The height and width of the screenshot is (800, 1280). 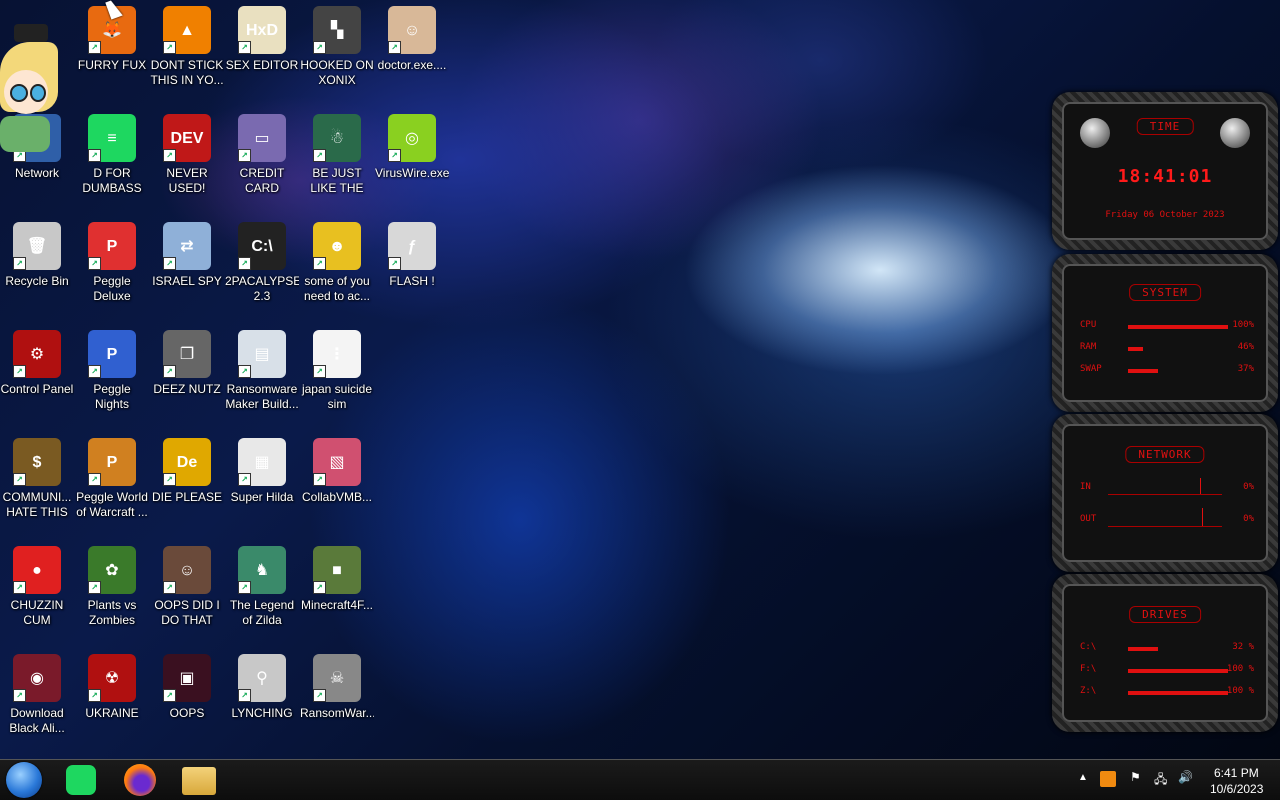 I want to click on network-status-icon: 🖧, so click(x=1160, y=780).